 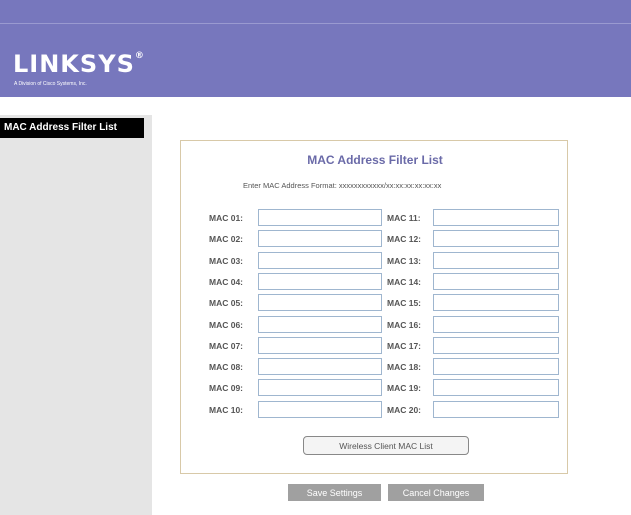 I want to click on mac-14-input, so click(x=496, y=281).